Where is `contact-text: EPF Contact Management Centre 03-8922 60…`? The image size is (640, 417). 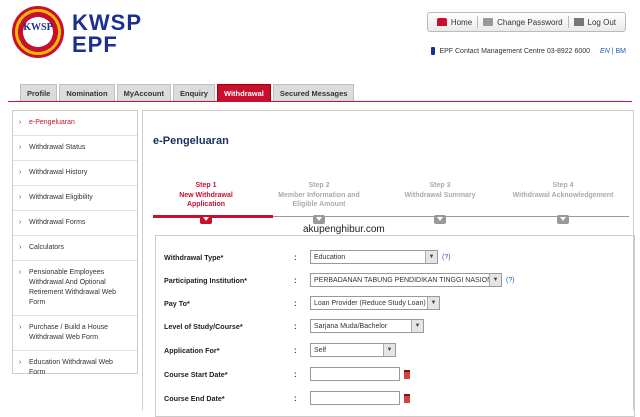 contact-text: EPF Contact Management Centre 03-8922 60… is located at coordinates (515, 51).